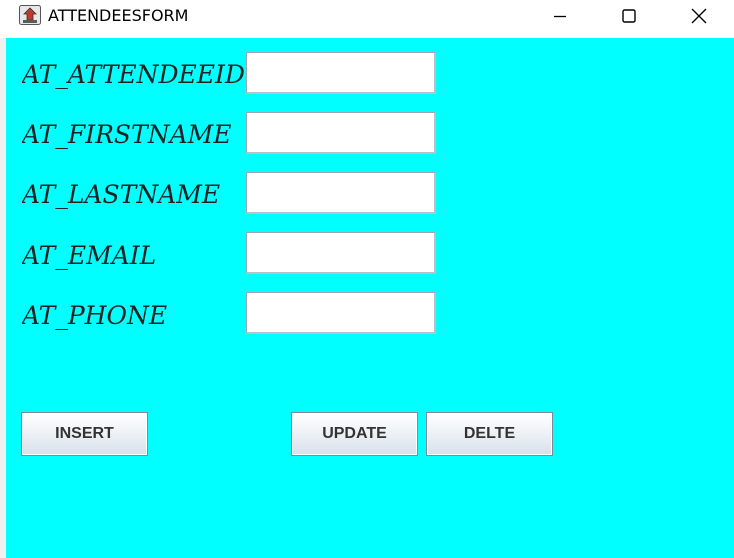 The width and height of the screenshot is (734, 558). What do you see at coordinates (127, 134) in the screenshot?
I see `label-first-name: AT_FIRSTNAME` at bounding box center [127, 134].